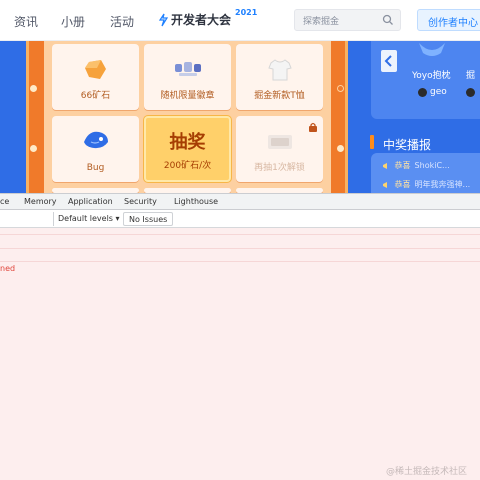 Image resolution: width=480 pixels, height=480 pixels. Describe the element at coordinates (372, 142) in the screenshot. I see `section-marker` at that location.